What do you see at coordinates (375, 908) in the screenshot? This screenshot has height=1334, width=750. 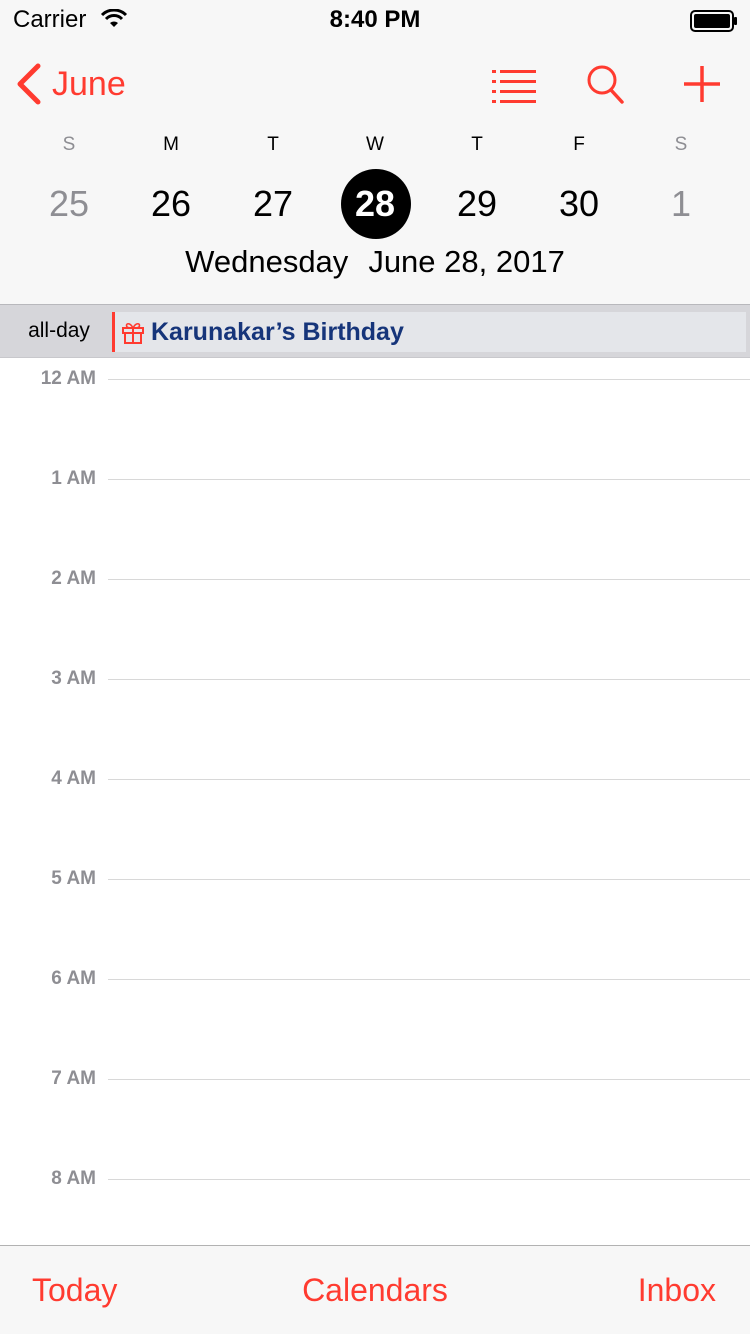 I see `hour-row: 5 AM` at bounding box center [375, 908].